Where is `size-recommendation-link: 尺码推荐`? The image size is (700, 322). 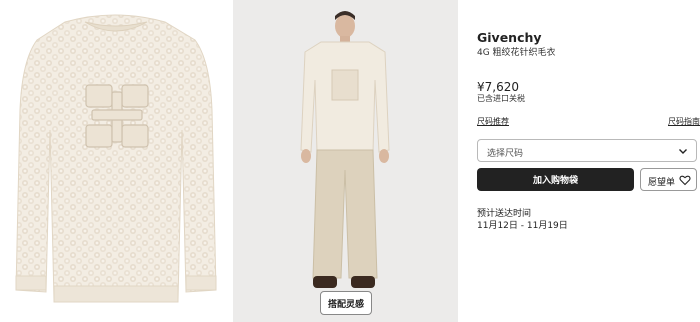
size-recommendation-link: 尺码推荐 is located at coordinates (493, 121).